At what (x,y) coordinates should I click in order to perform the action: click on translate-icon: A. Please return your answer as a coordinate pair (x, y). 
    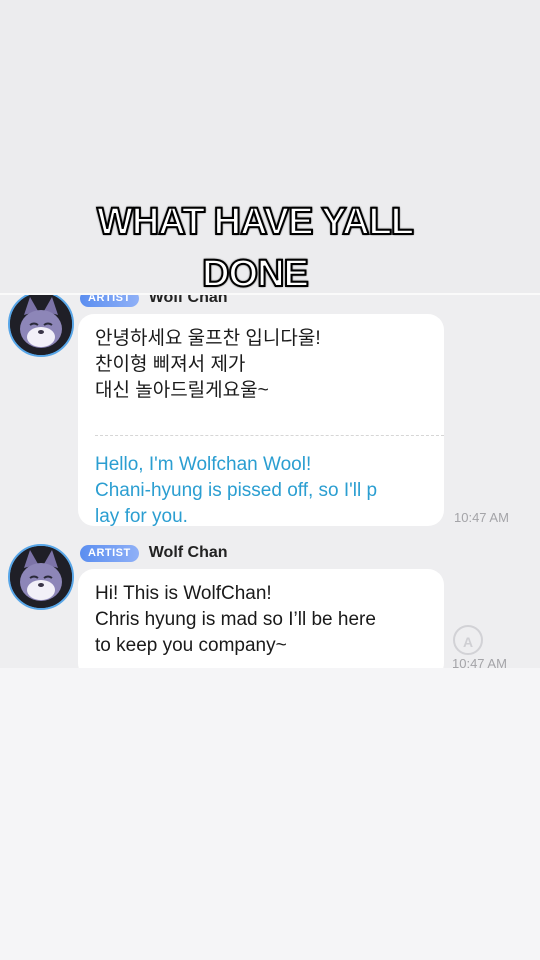
    Looking at the image, I should click on (468, 640).